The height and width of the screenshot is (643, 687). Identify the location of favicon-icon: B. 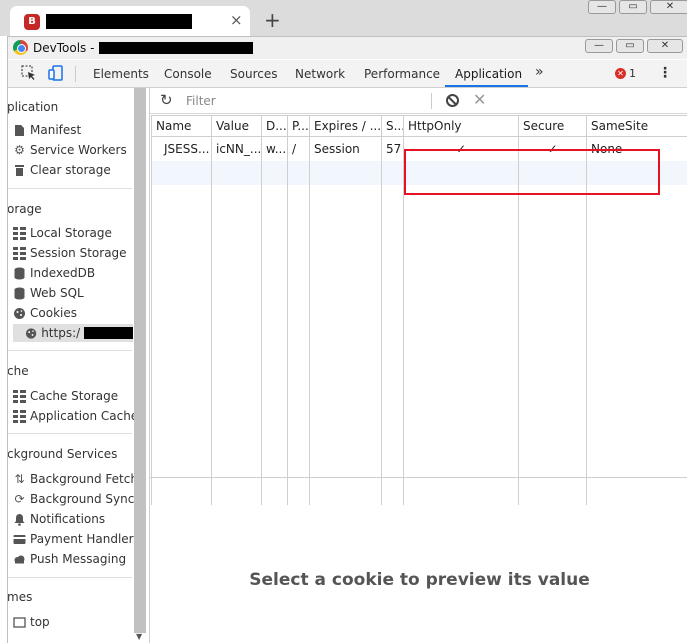
(32, 22).